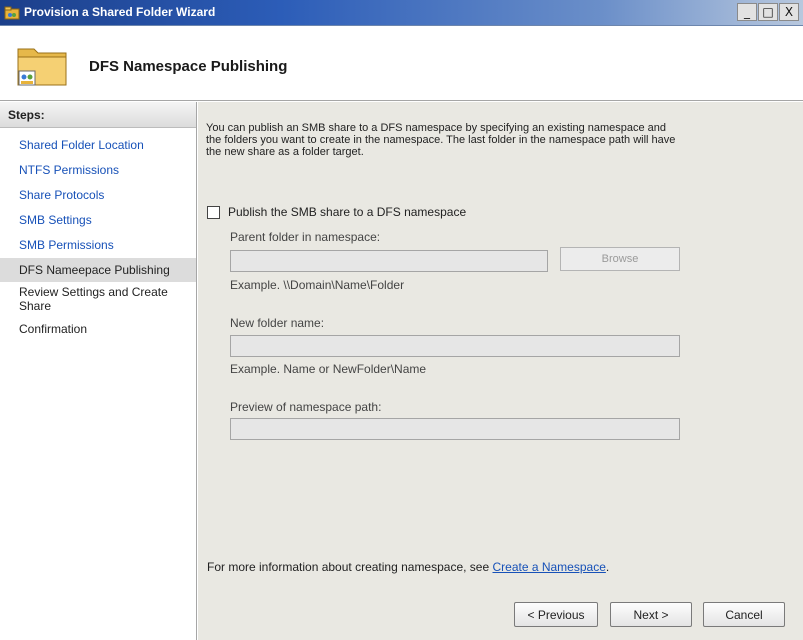 The width and height of the screenshot is (803, 640). Describe the element at coordinates (455, 346) in the screenshot. I see `new-folder-input` at that location.